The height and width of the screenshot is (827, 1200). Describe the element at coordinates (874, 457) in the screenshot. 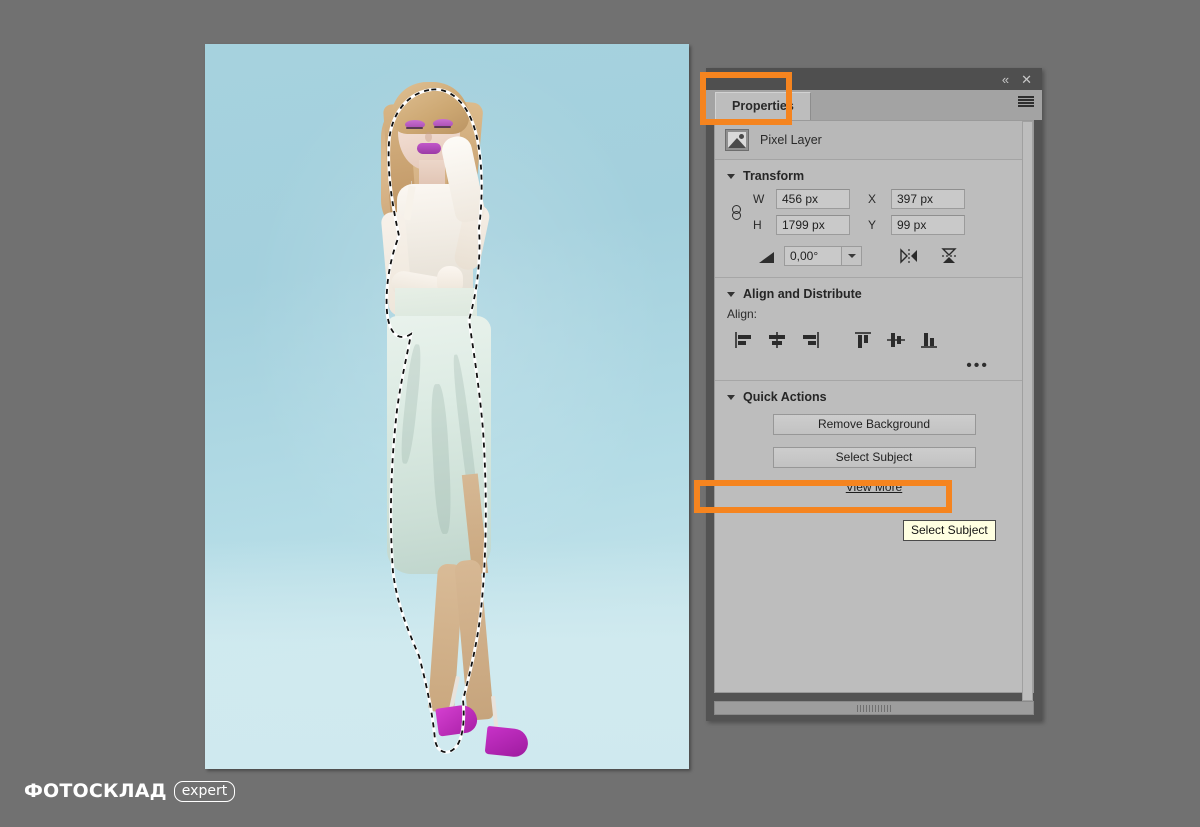

I see `select-subject-button: Select Subject` at that location.